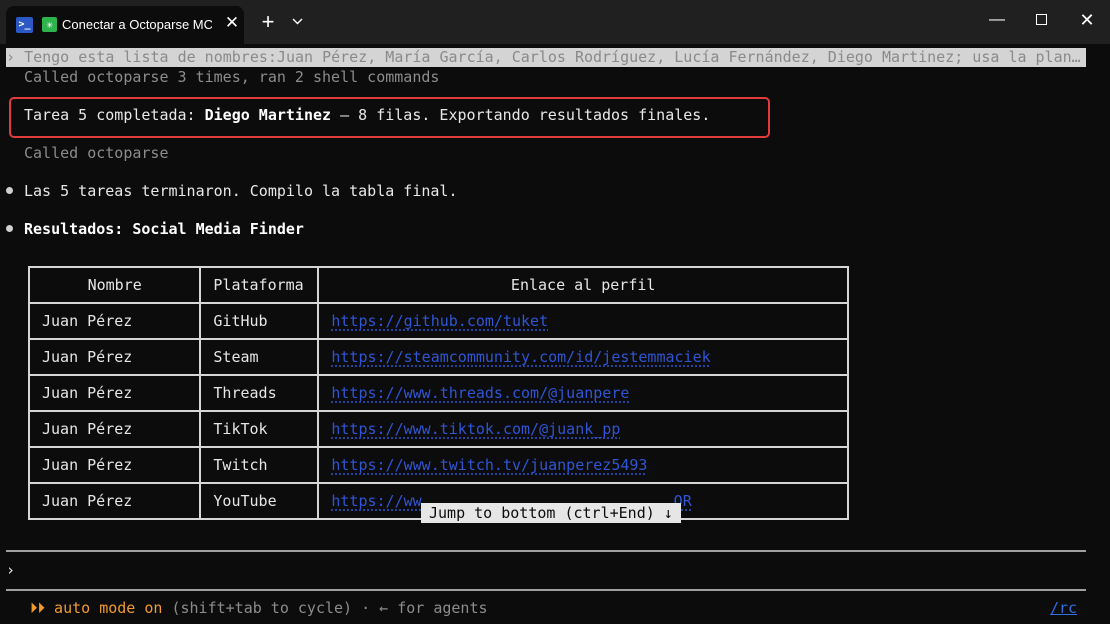 The height and width of the screenshot is (624, 1110). What do you see at coordinates (480, 393) in the screenshot?
I see `profile-link: https://www.threads.com/@juanpere` at bounding box center [480, 393].